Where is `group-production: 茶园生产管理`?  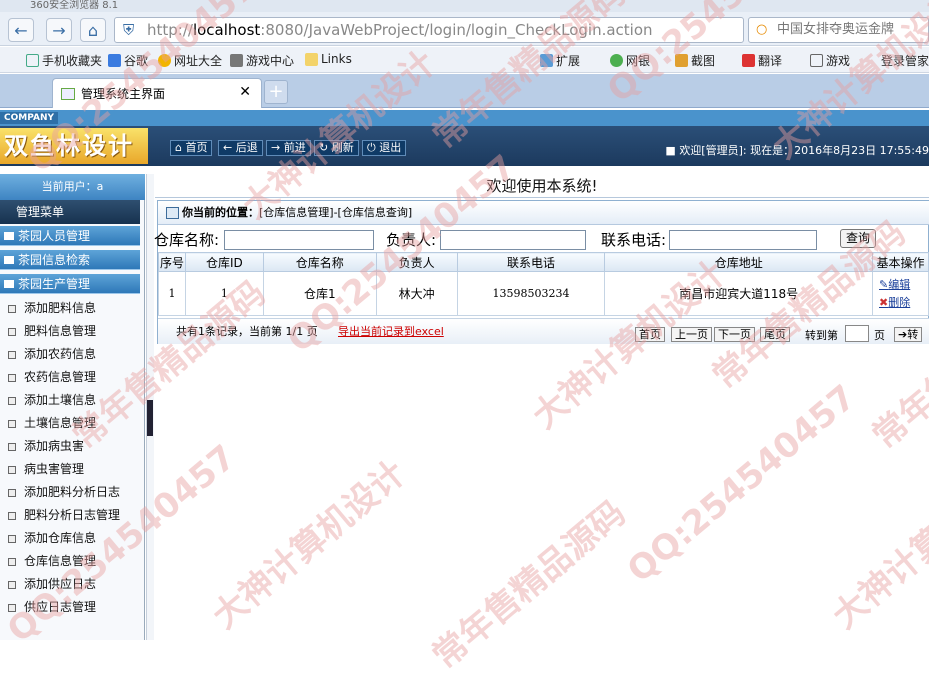
group-production: 茶园生产管理 is located at coordinates (70, 284).